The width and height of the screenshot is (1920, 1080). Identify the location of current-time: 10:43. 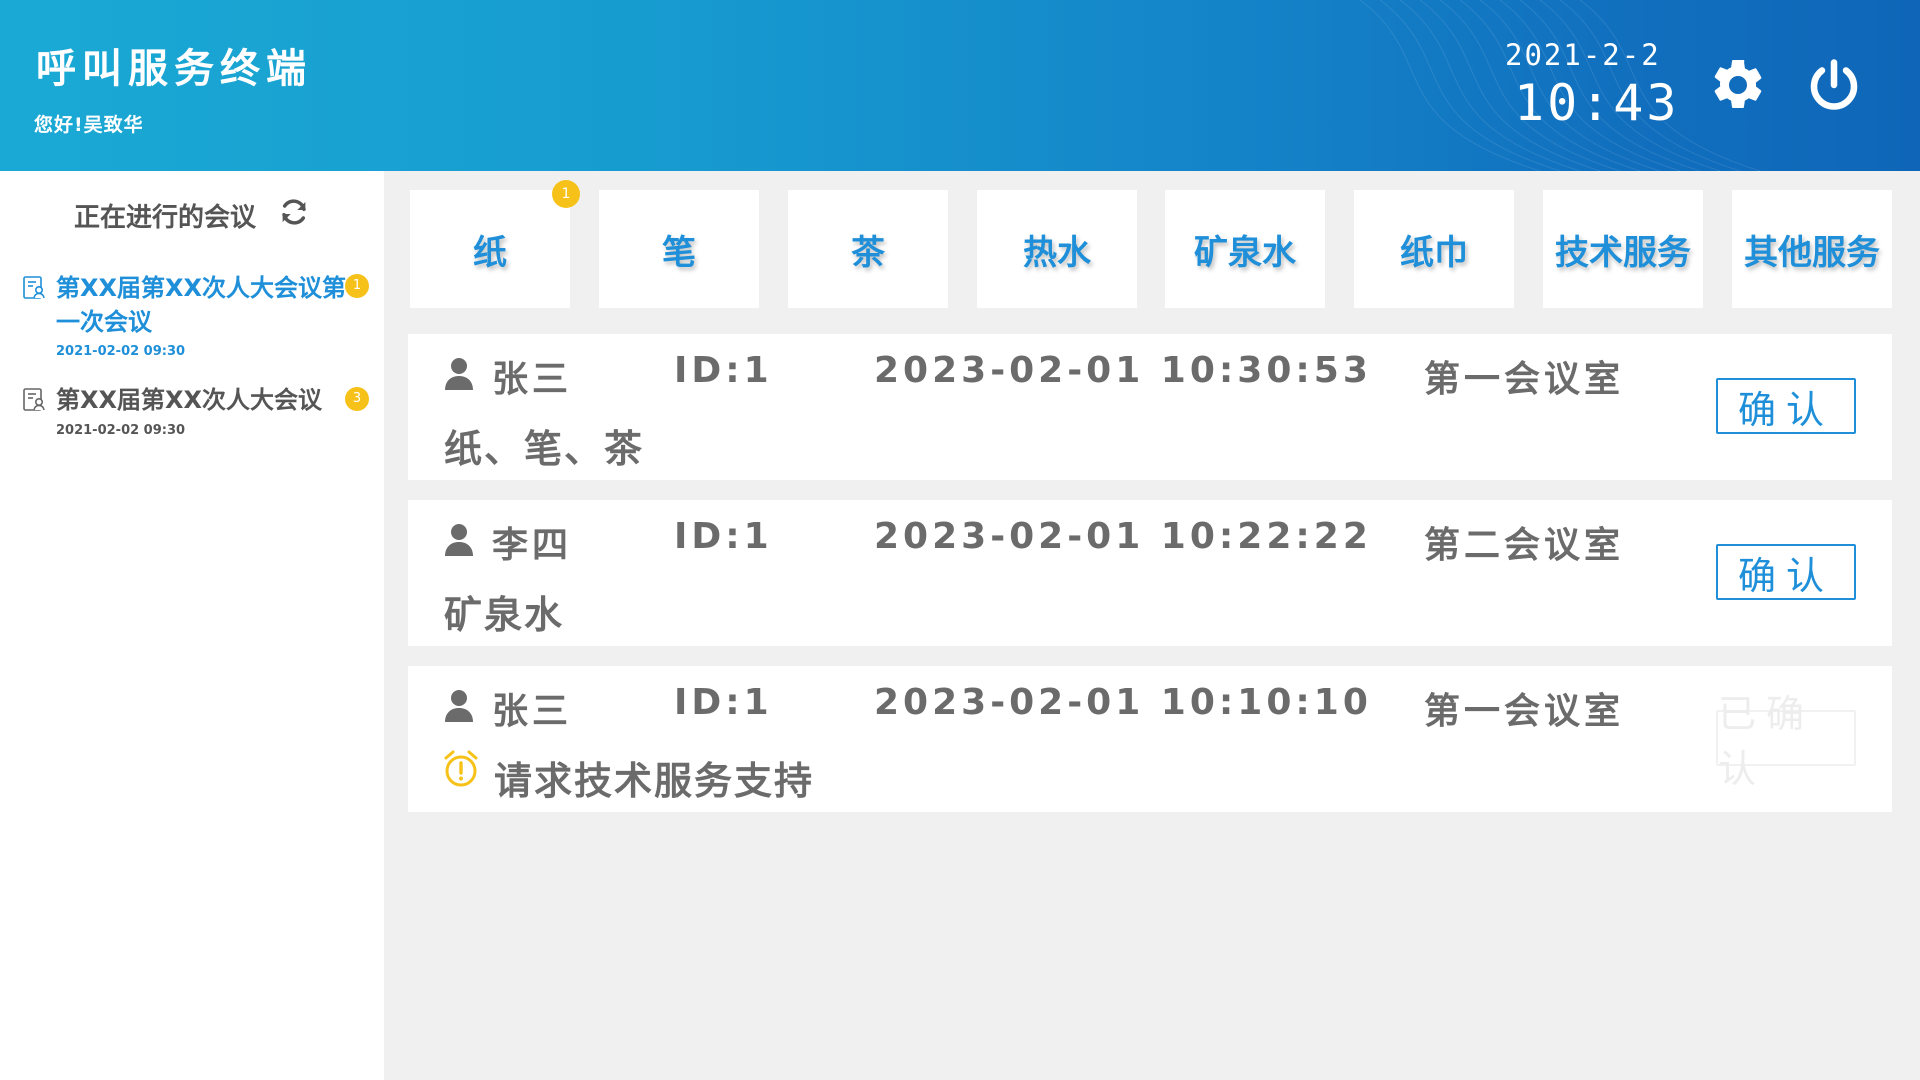
(1597, 103).